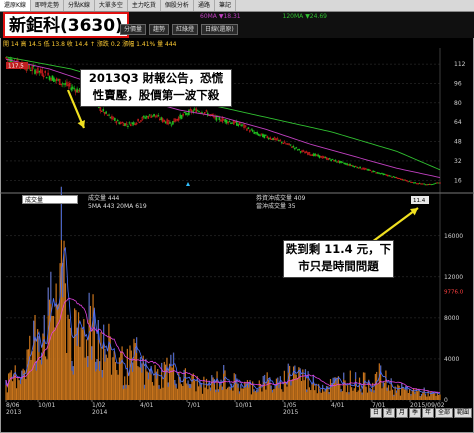 Image resolution: width=474 pixels, height=433 pixels. Describe the element at coordinates (454, 293) in the screenshot. I see `volume-marker-label: 9776.0` at that location.